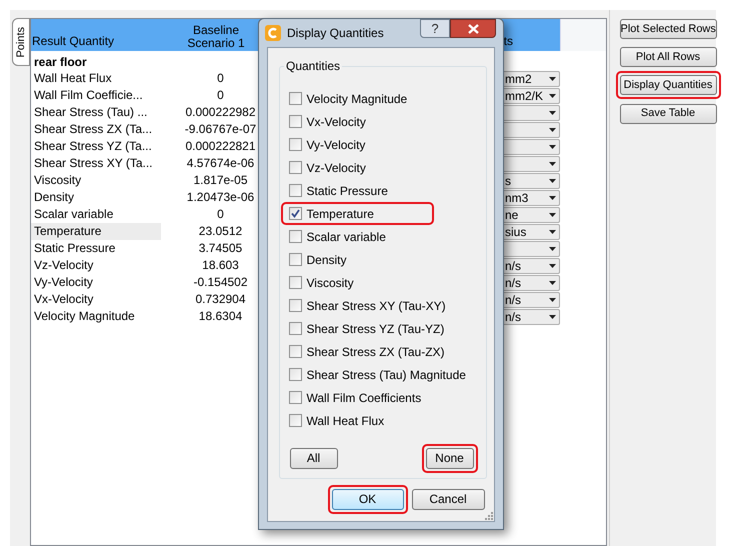  Describe the element at coordinates (216, 37) in the screenshot. I see `column-header: Baseline Scenario 1` at that location.